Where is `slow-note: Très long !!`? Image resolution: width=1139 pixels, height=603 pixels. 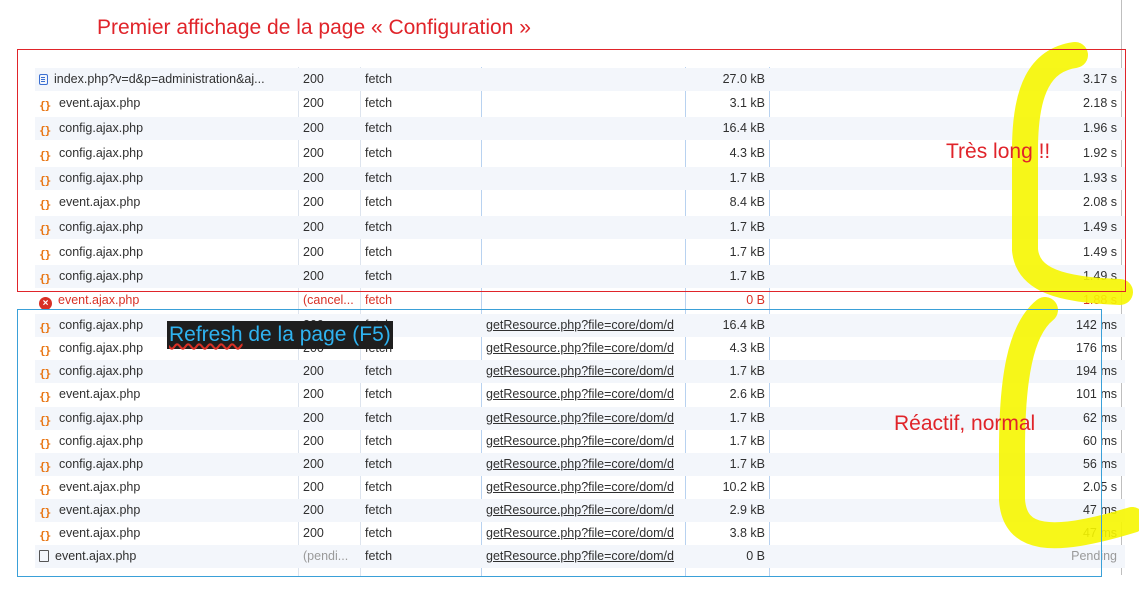 slow-note: Très long !! is located at coordinates (998, 151).